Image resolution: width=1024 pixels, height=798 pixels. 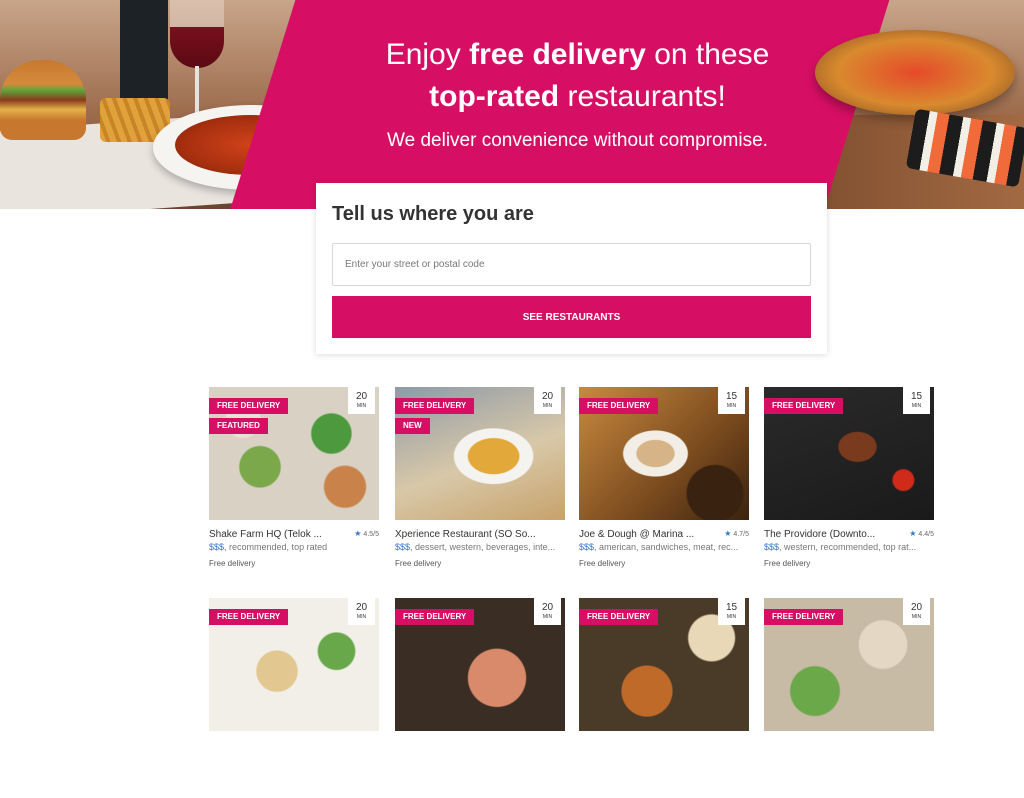 I want to click on search-title: Tell us where you are, so click(x=433, y=214).